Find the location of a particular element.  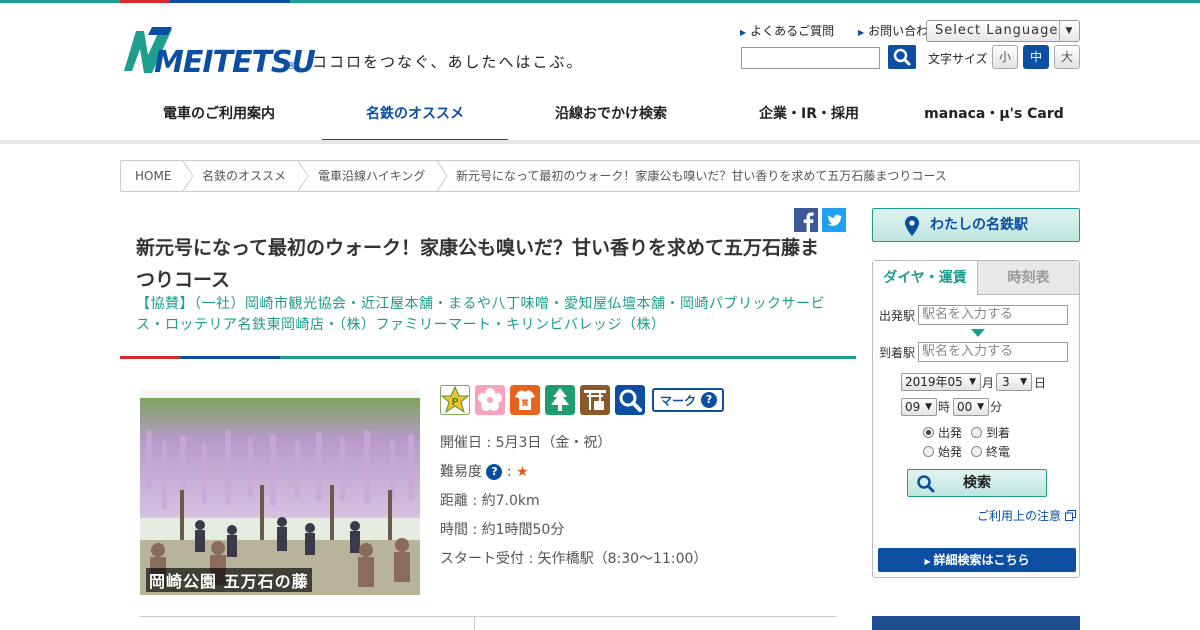

difficulty-star-icon: ★ is located at coordinates (522, 472).